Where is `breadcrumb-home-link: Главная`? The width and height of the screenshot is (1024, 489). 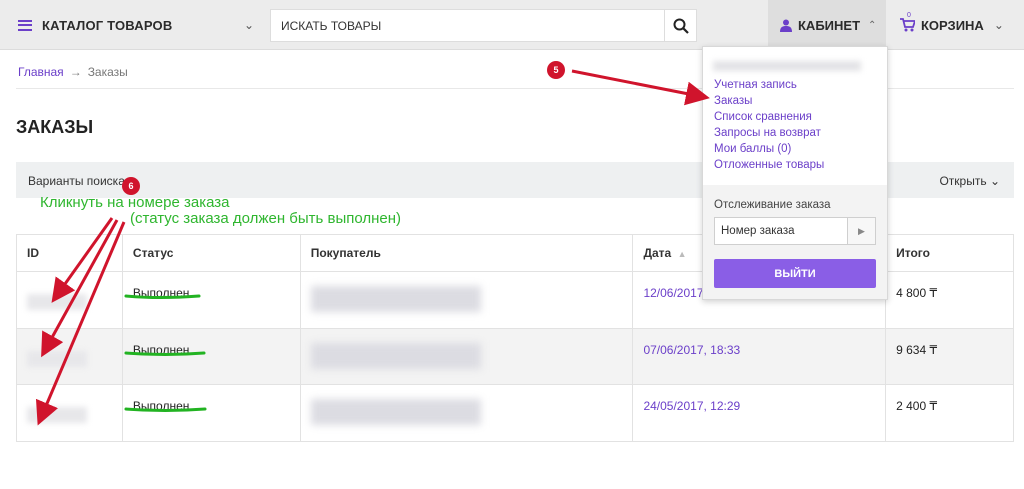 breadcrumb-home-link: Главная is located at coordinates (41, 72).